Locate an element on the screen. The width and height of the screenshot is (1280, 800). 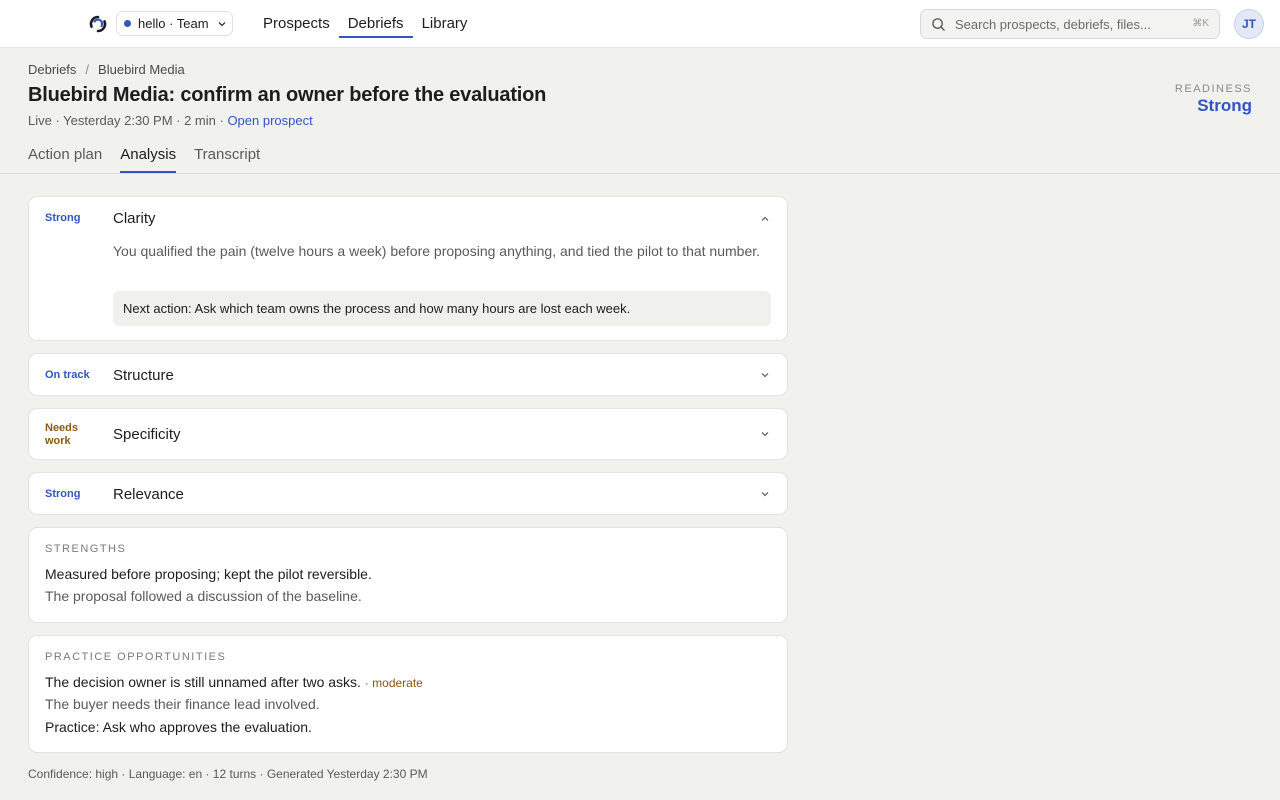
tab-bar: Action plan Analysis Transcript is located at coordinates (153, 156).